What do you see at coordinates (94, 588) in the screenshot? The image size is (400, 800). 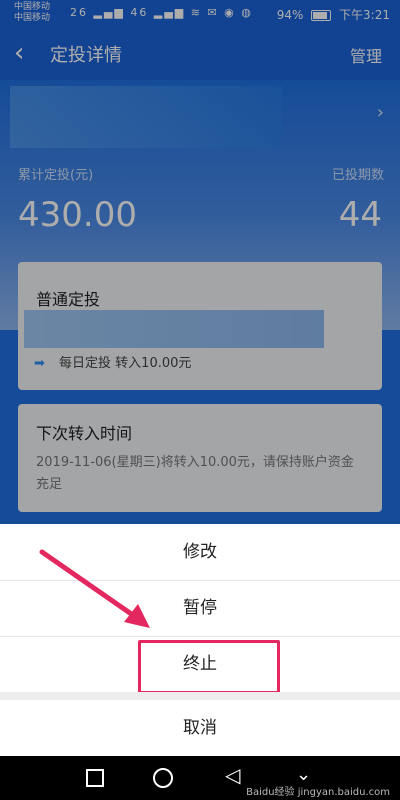 I see `annotation-arrow-icon` at bounding box center [94, 588].